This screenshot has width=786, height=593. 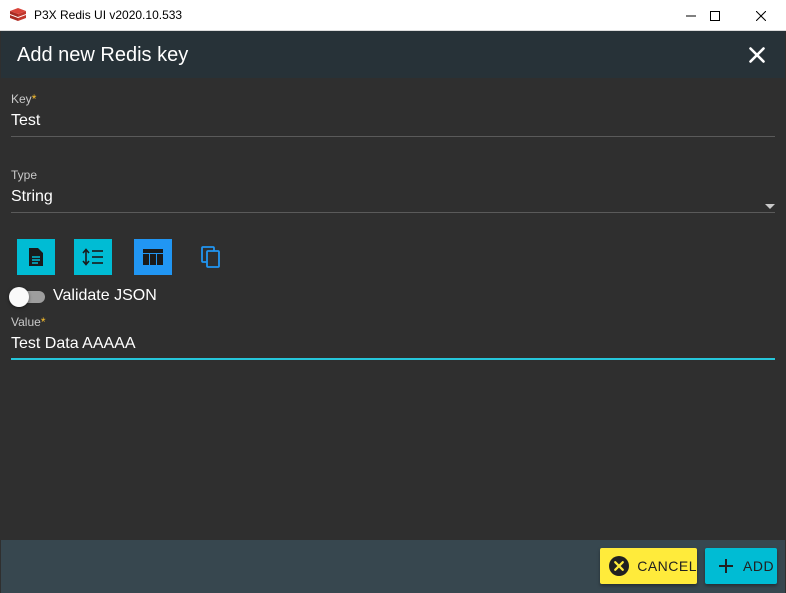 What do you see at coordinates (21, 99) in the screenshot?
I see `key-label: Key` at bounding box center [21, 99].